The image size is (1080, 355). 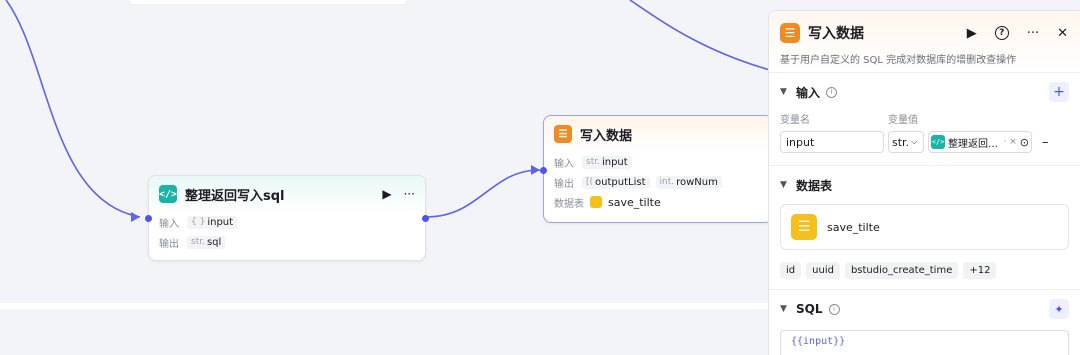 I want to click on input-tag: { } input, so click(x=212, y=222).